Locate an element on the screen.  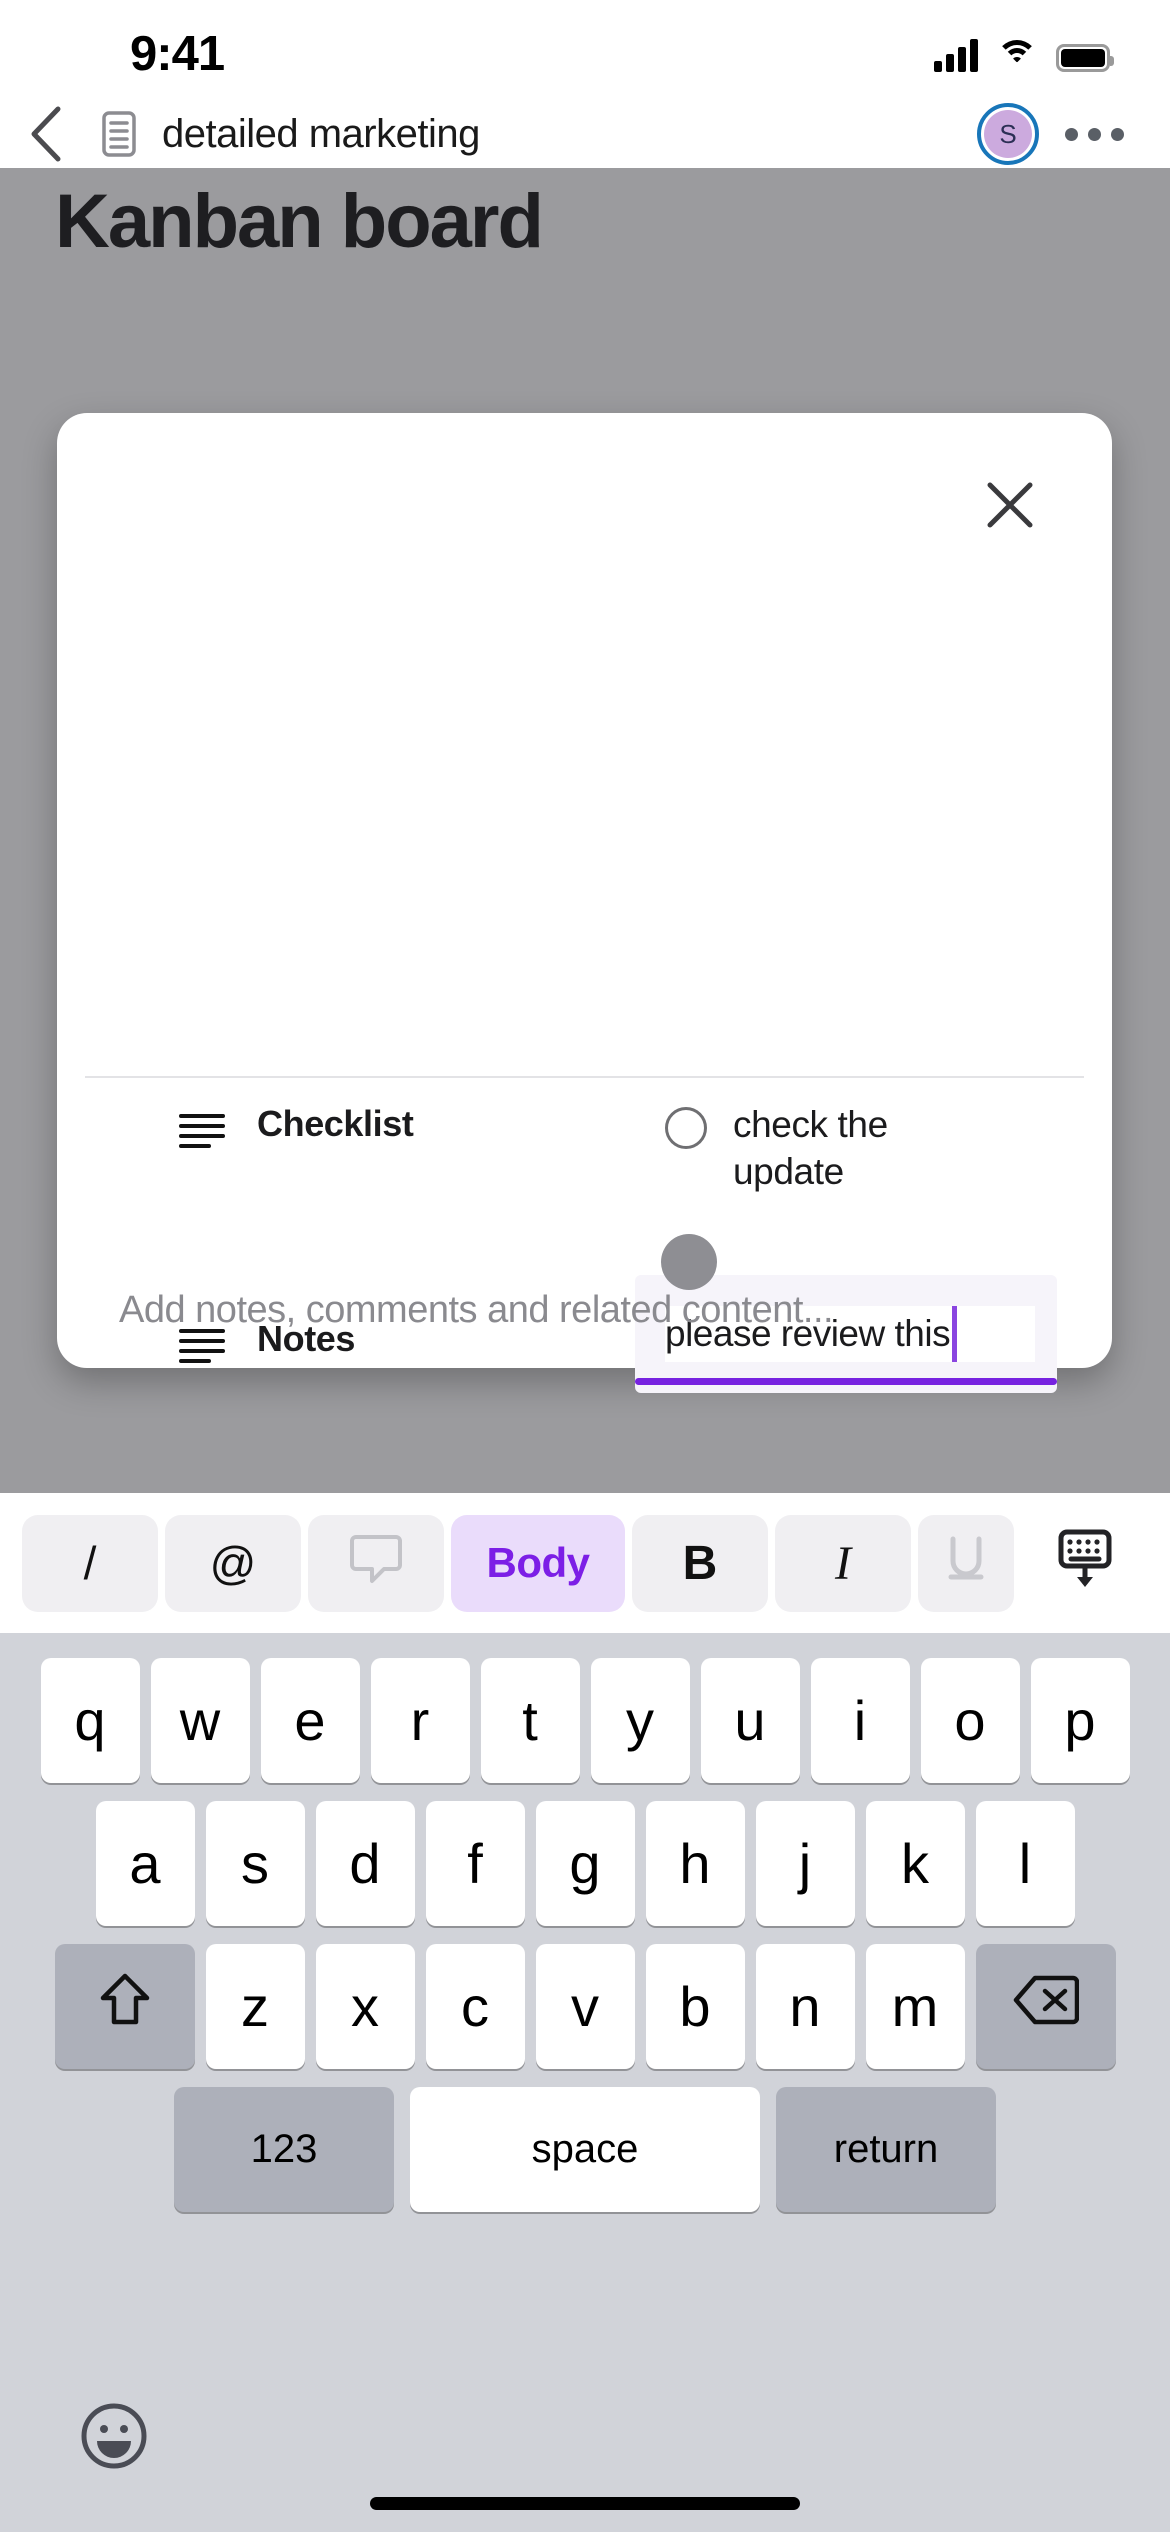
return-key: return is located at coordinates (886, 2149).